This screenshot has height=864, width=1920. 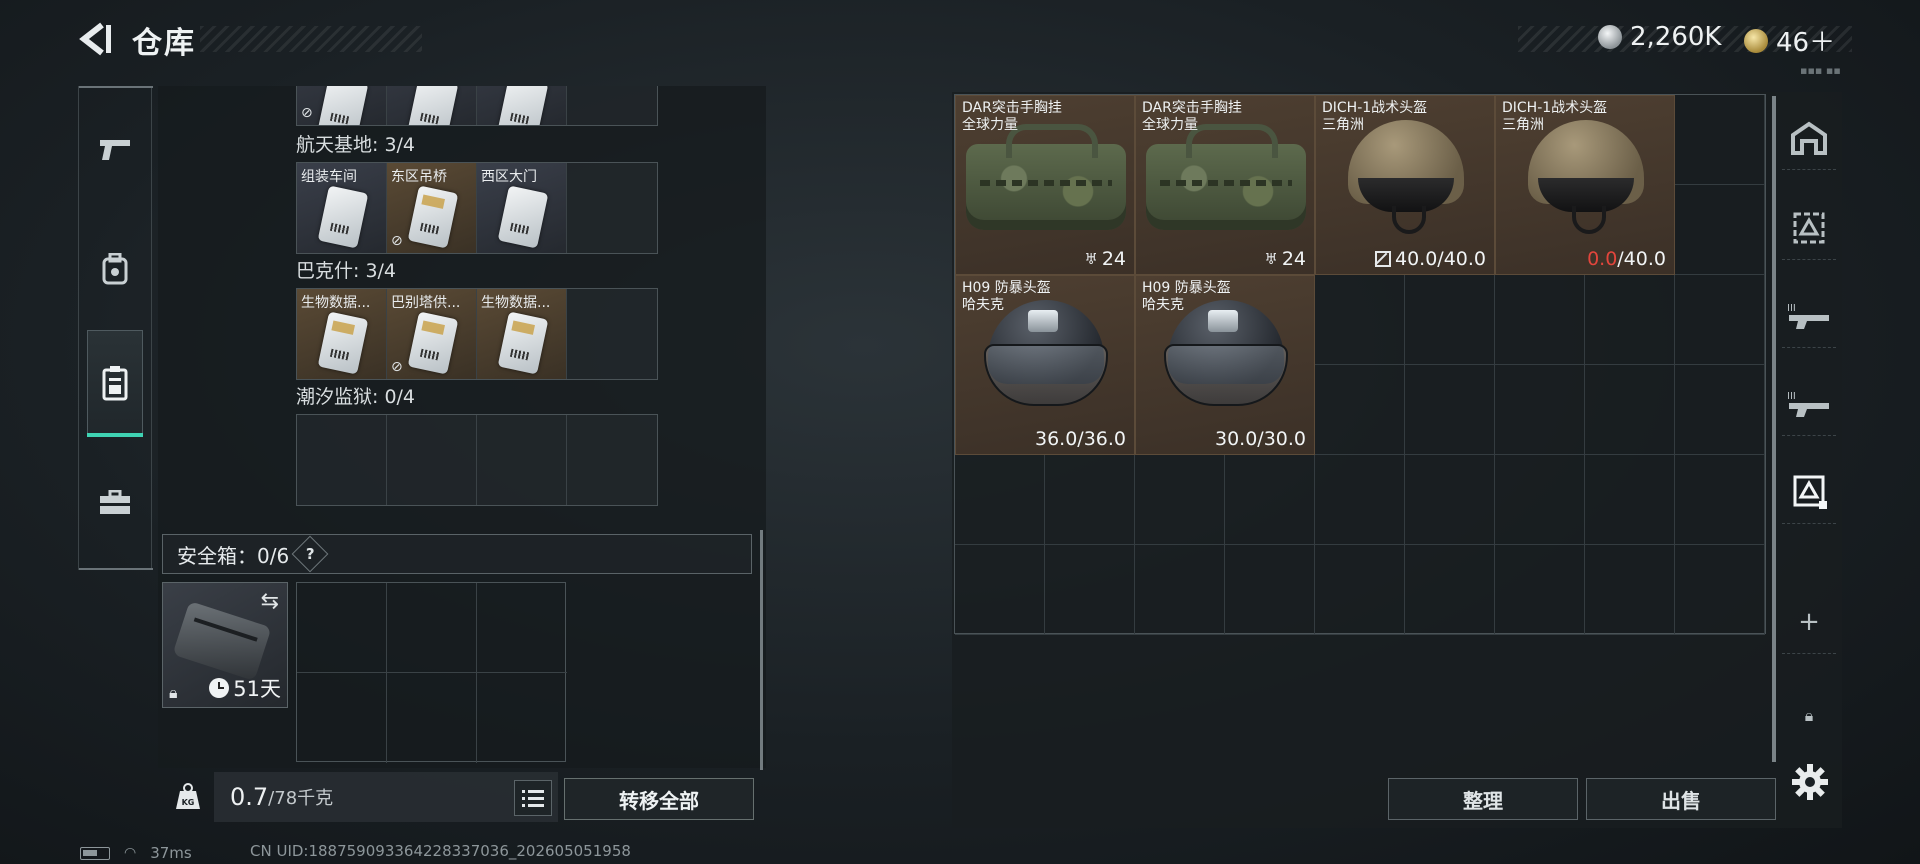 What do you see at coordinates (1226, 355) in the screenshot?
I see `helmet-image` at bounding box center [1226, 355].